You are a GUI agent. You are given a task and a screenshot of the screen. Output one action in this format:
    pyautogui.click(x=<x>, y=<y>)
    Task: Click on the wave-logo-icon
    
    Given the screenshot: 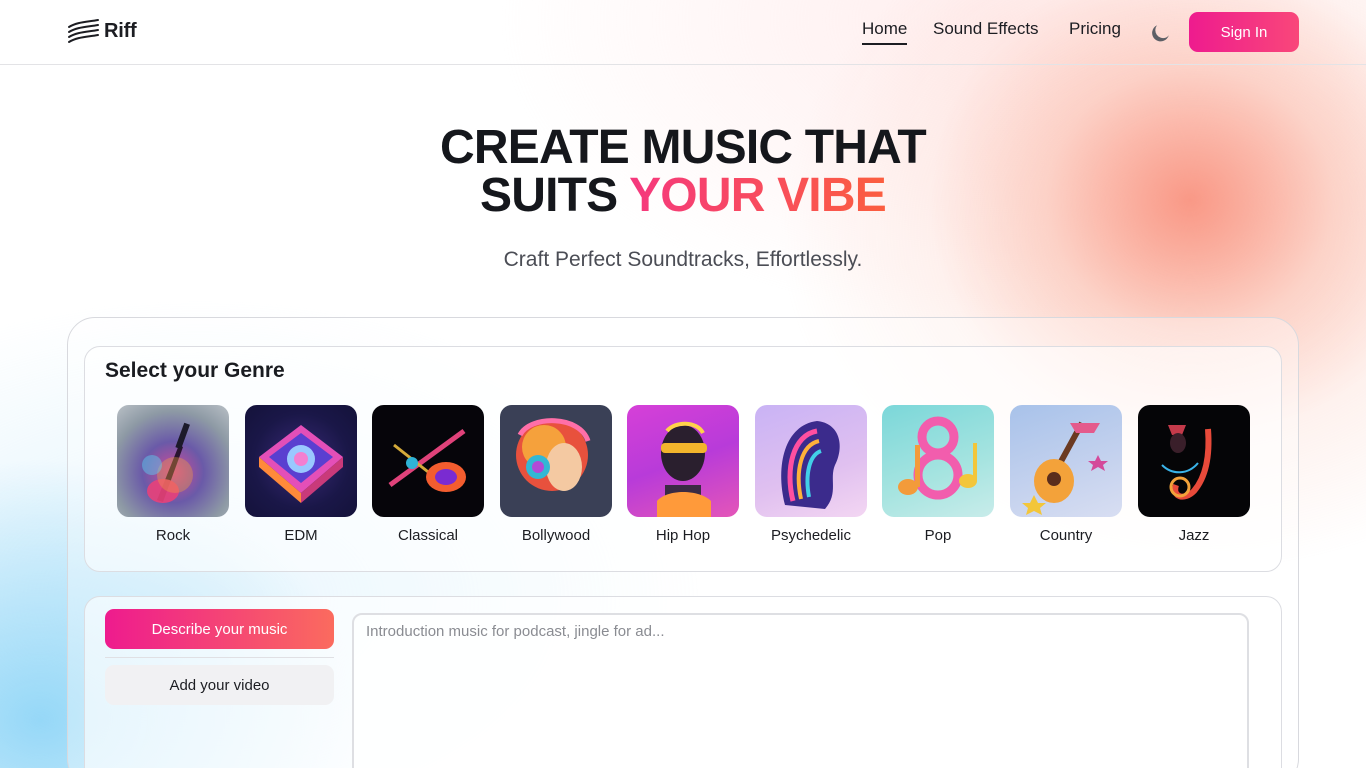 What is the action you would take?
    pyautogui.click(x=83, y=31)
    